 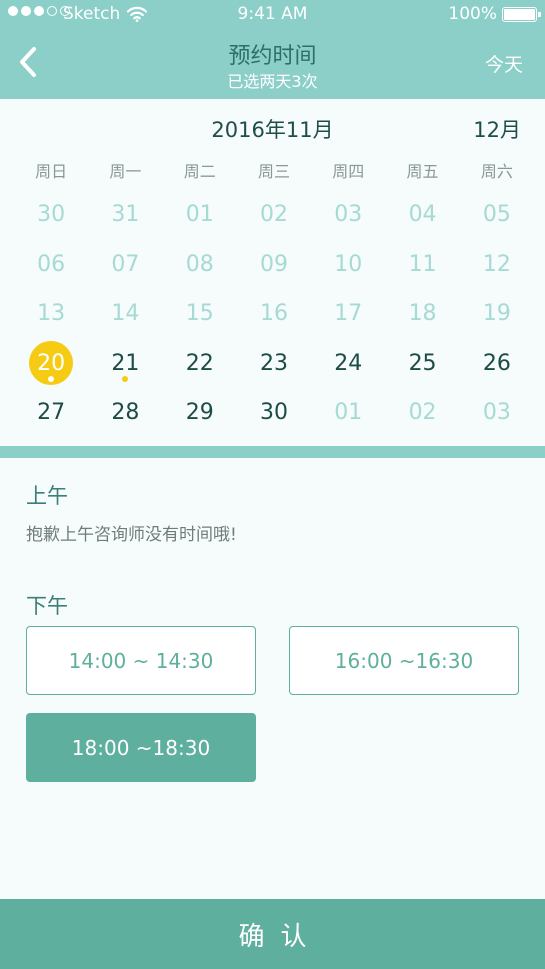 I want to click on calendar-day-label: 26, so click(x=496, y=363).